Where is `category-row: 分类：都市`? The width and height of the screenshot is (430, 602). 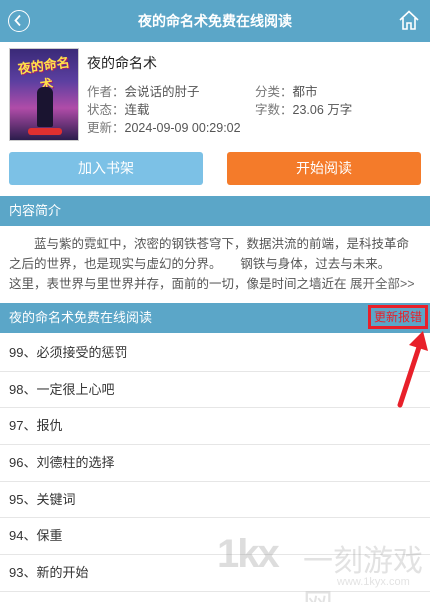
category-row: 分类：都市 is located at coordinates (286, 90).